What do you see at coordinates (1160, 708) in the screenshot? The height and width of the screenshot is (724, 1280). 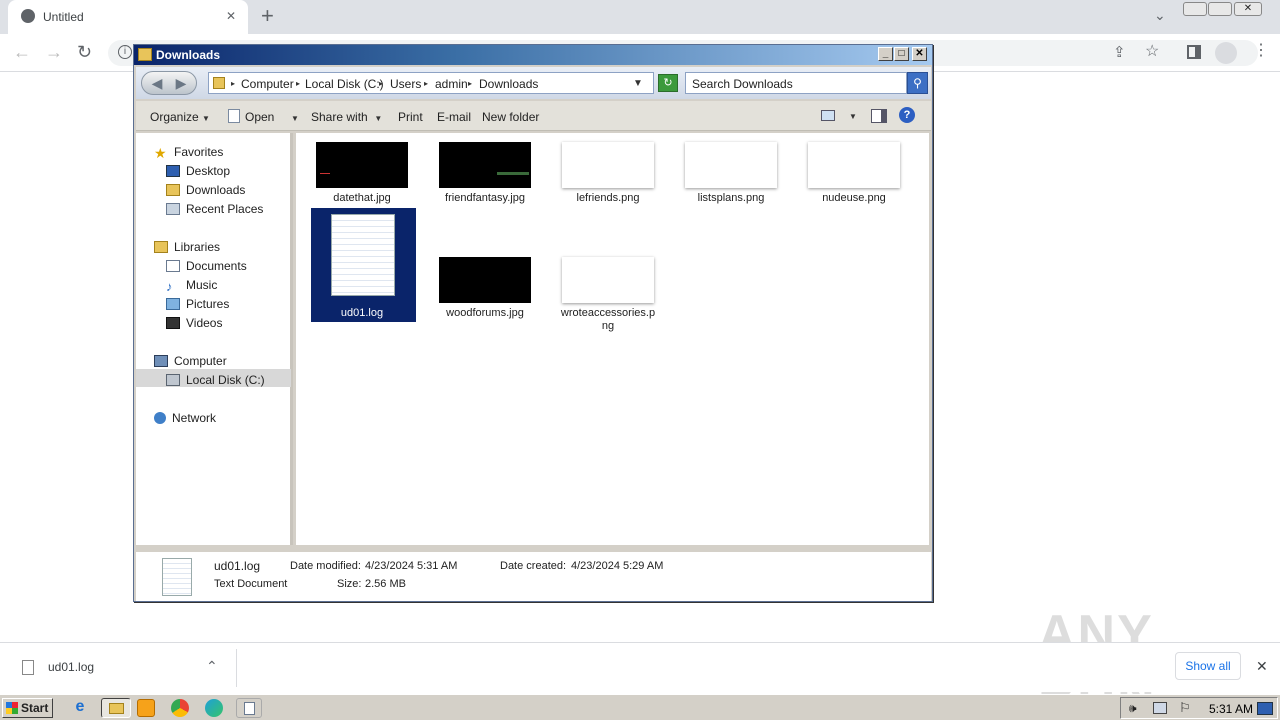 I see `network-tray-icon` at bounding box center [1160, 708].